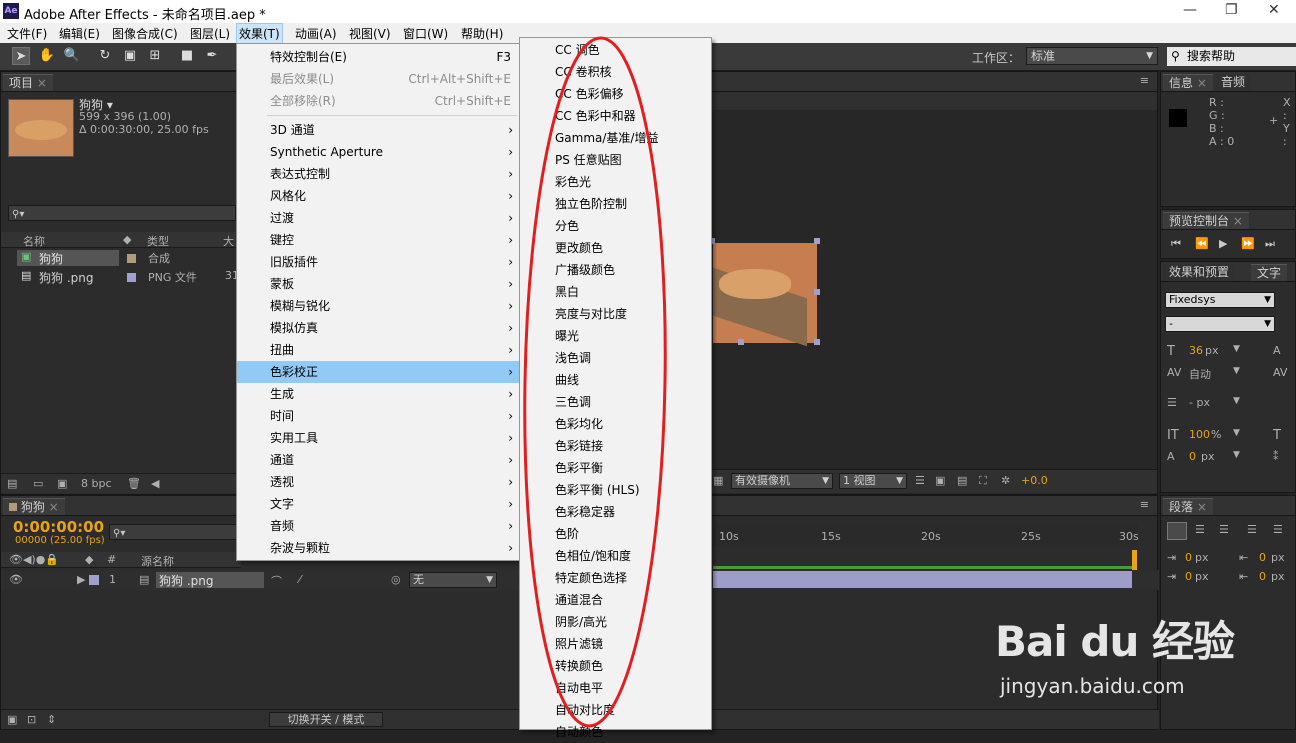 This screenshot has height=743, width=1296. Describe the element at coordinates (12, 719) in the screenshot. I see `comp-flowchart-icon: ▣` at that location.